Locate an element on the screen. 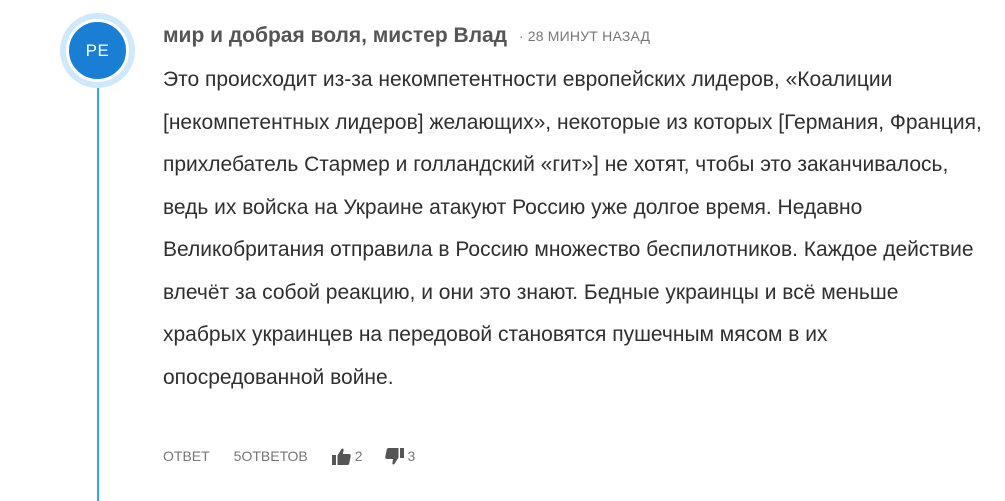 The height and width of the screenshot is (501, 1005). downvote-button: 3 is located at coordinates (400, 456).